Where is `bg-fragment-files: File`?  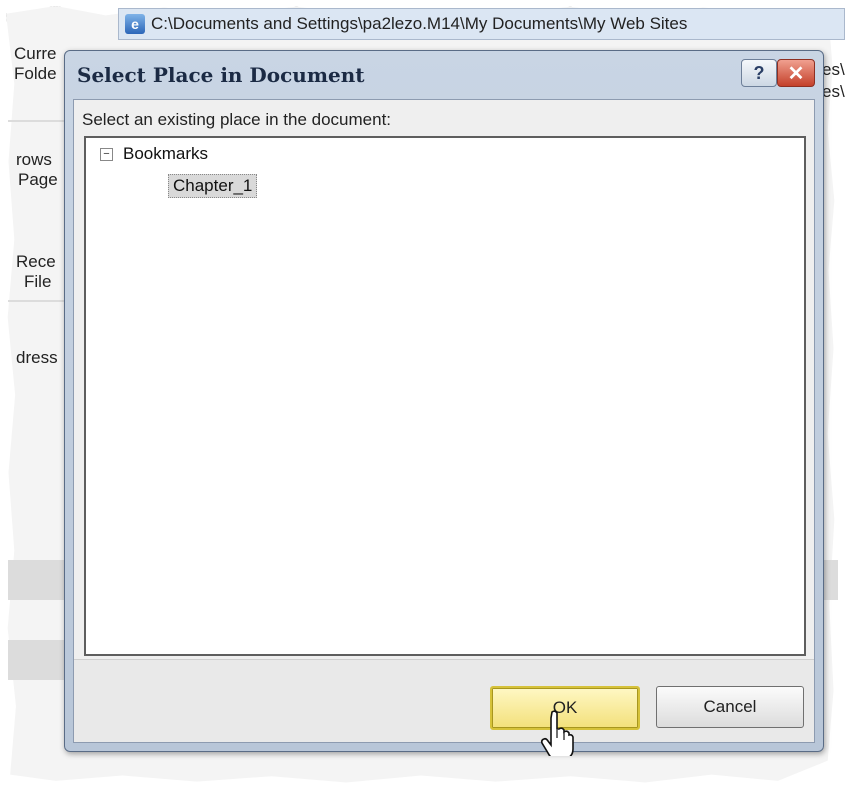
bg-fragment-files: File is located at coordinates (38, 281).